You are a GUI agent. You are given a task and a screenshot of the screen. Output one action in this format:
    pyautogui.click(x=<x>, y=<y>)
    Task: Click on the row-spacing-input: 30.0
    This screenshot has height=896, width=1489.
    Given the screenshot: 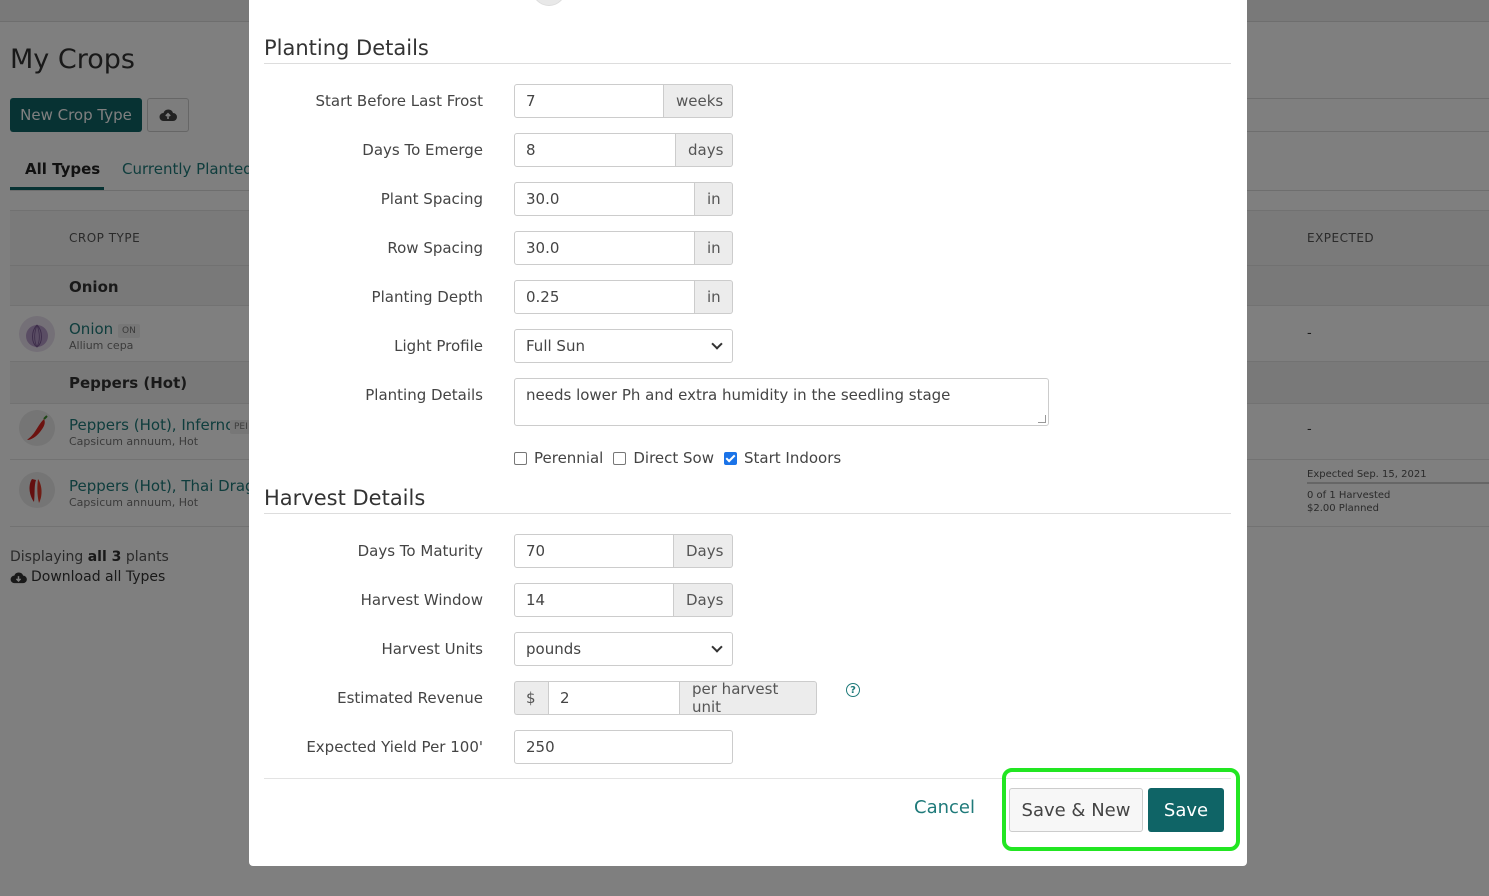 What is the action you would take?
    pyautogui.click(x=604, y=248)
    